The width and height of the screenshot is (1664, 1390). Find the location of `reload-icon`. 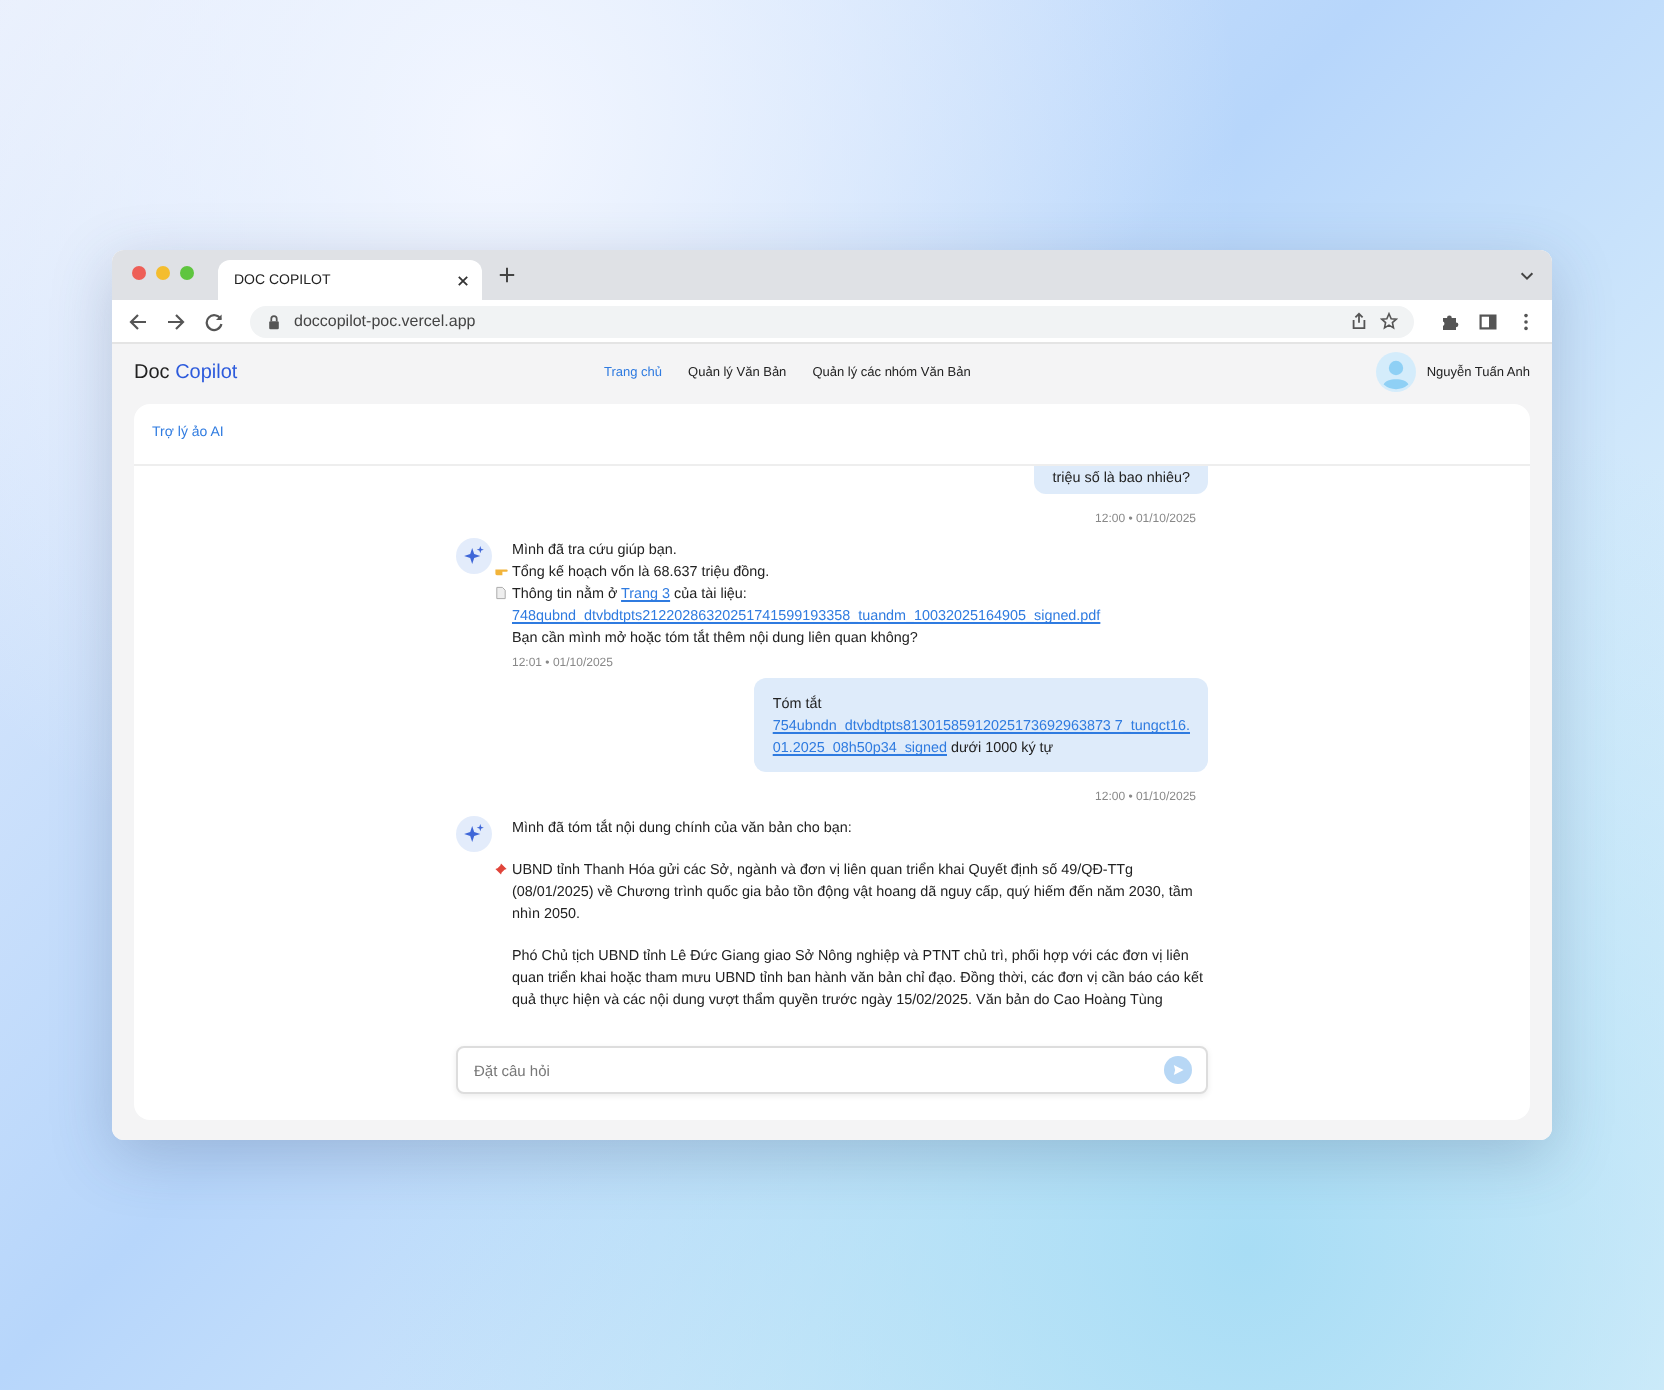

reload-icon is located at coordinates (214, 321).